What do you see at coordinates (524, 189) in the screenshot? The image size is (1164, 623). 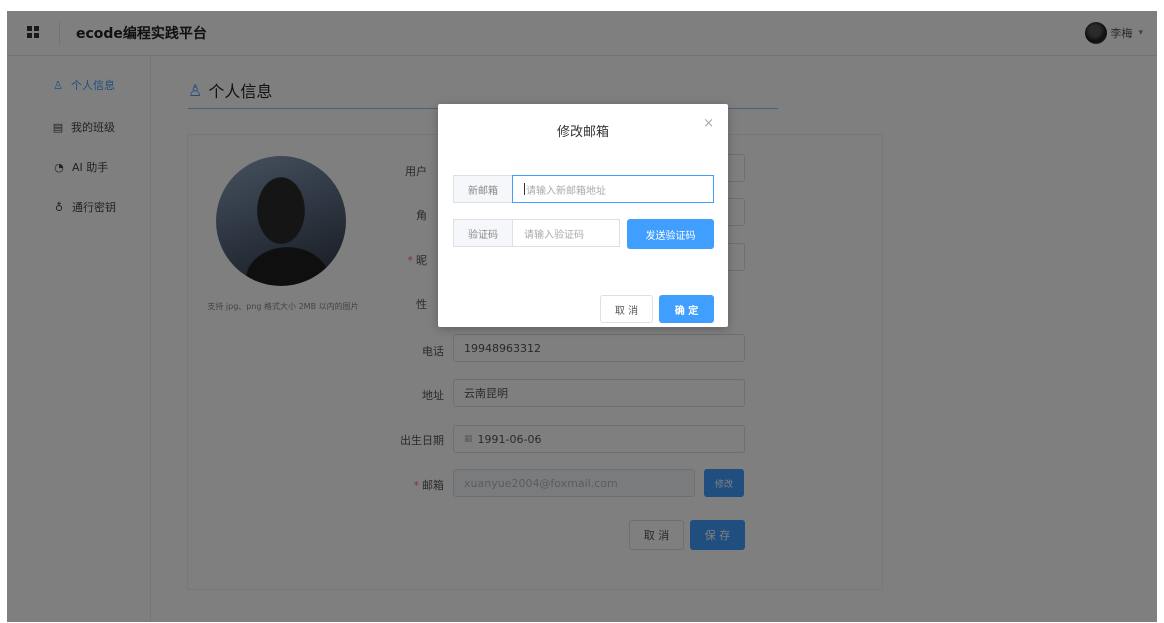 I see `text-caret` at bounding box center [524, 189].